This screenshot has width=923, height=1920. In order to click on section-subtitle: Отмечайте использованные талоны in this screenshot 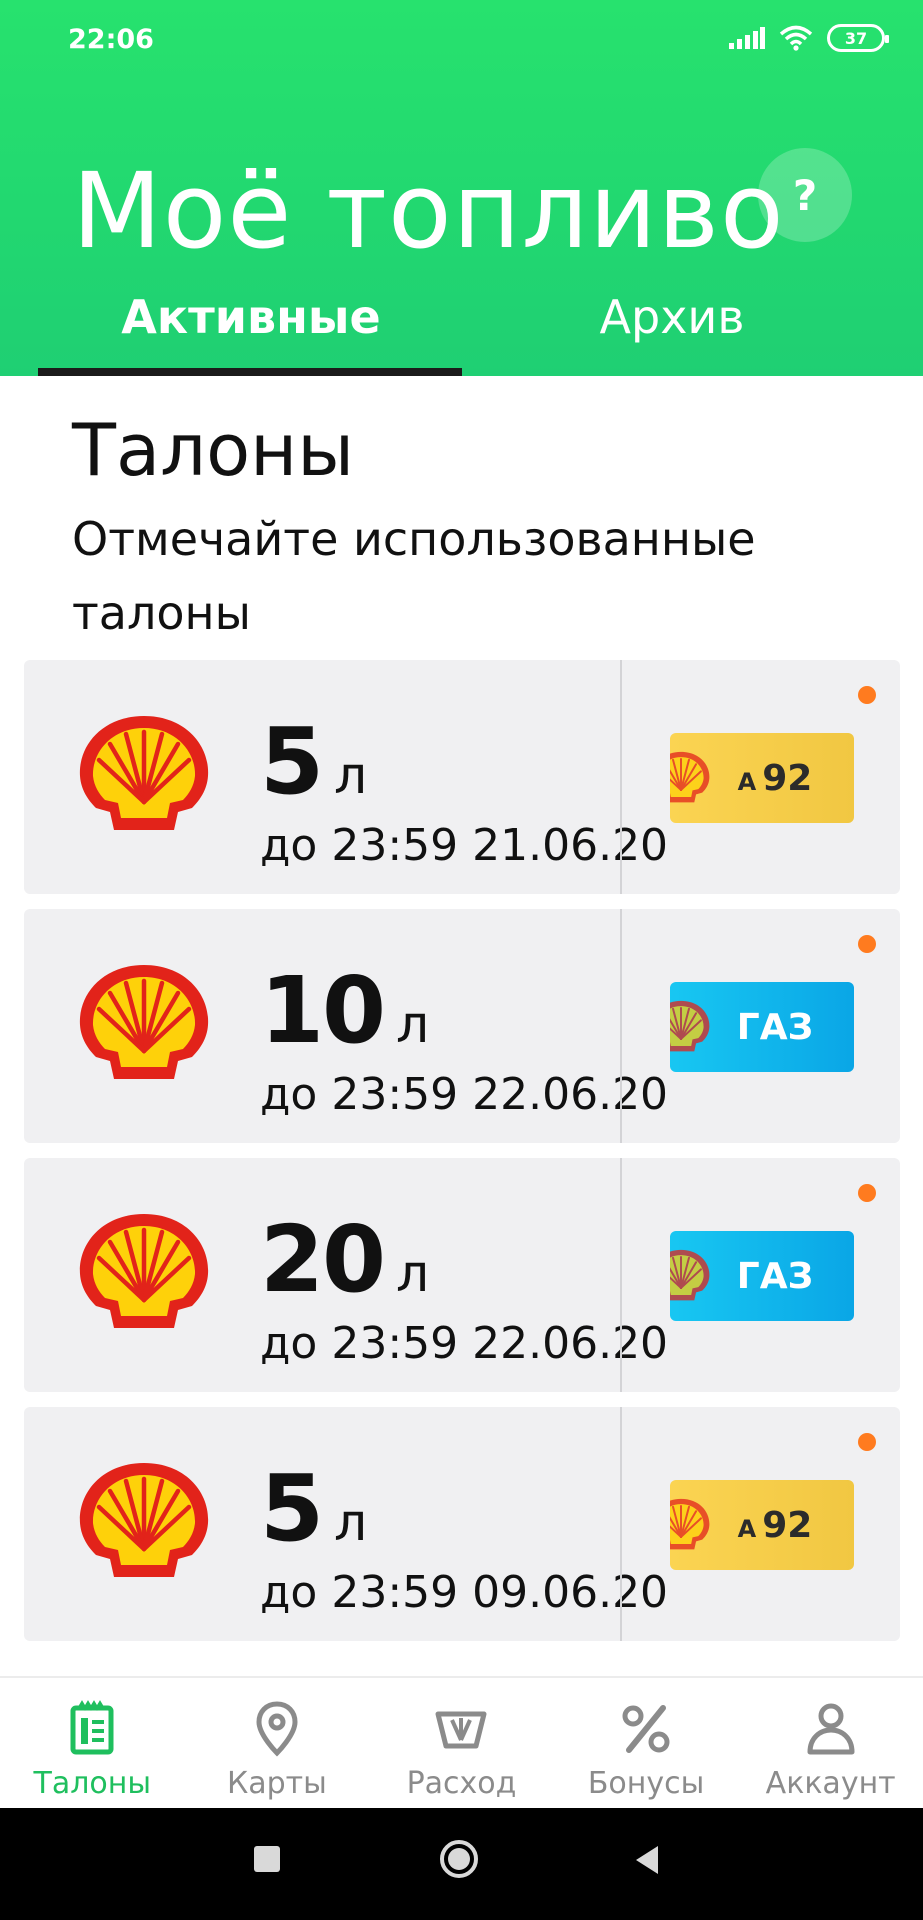, I will do `click(414, 576)`.